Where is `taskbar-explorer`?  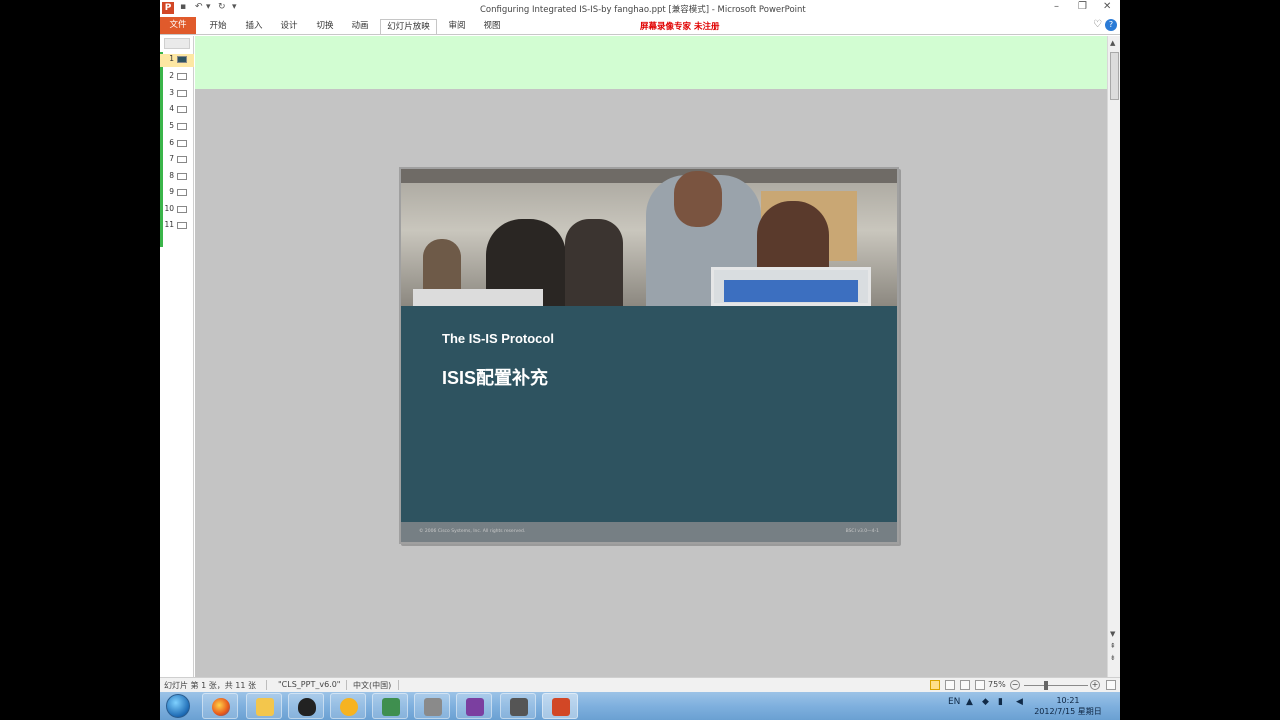 taskbar-explorer is located at coordinates (264, 706).